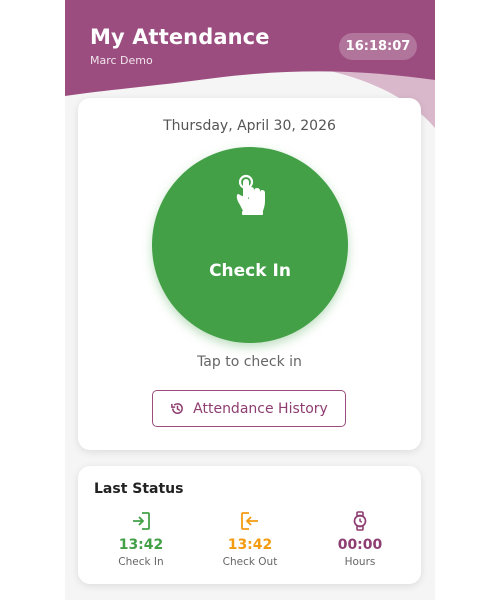 This screenshot has height=600, width=500. I want to click on check-in-button: Check In, so click(250, 245).